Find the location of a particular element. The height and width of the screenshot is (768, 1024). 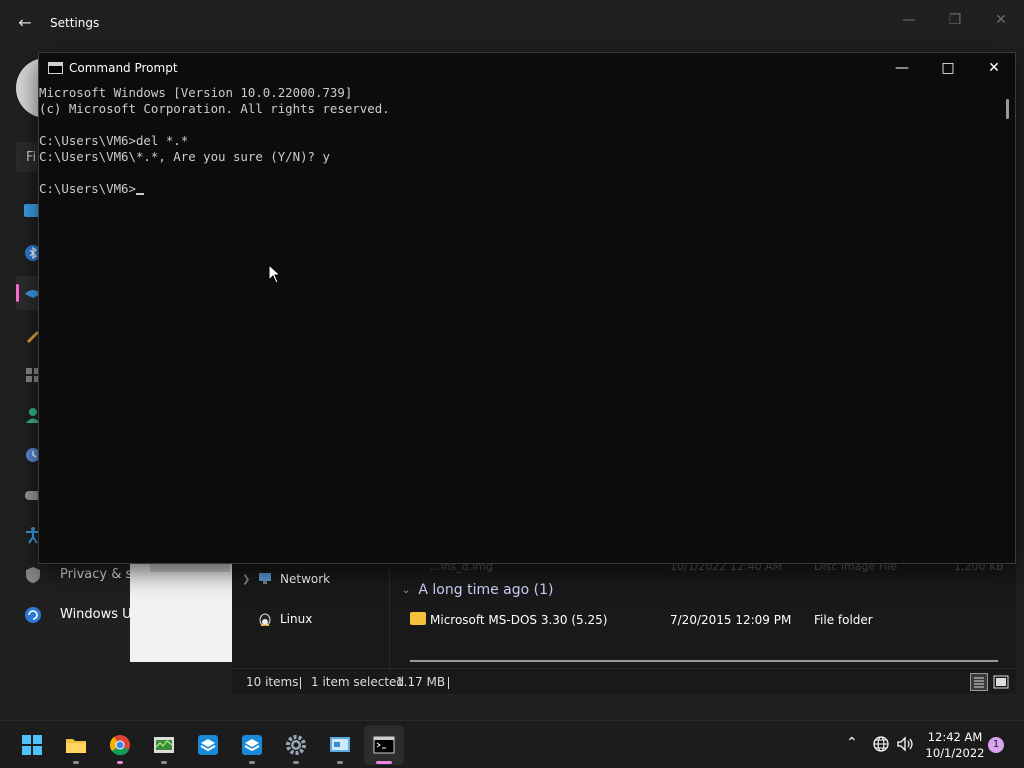

clock: 12:42 AM 10/1/2022 is located at coordinates (955, 745).